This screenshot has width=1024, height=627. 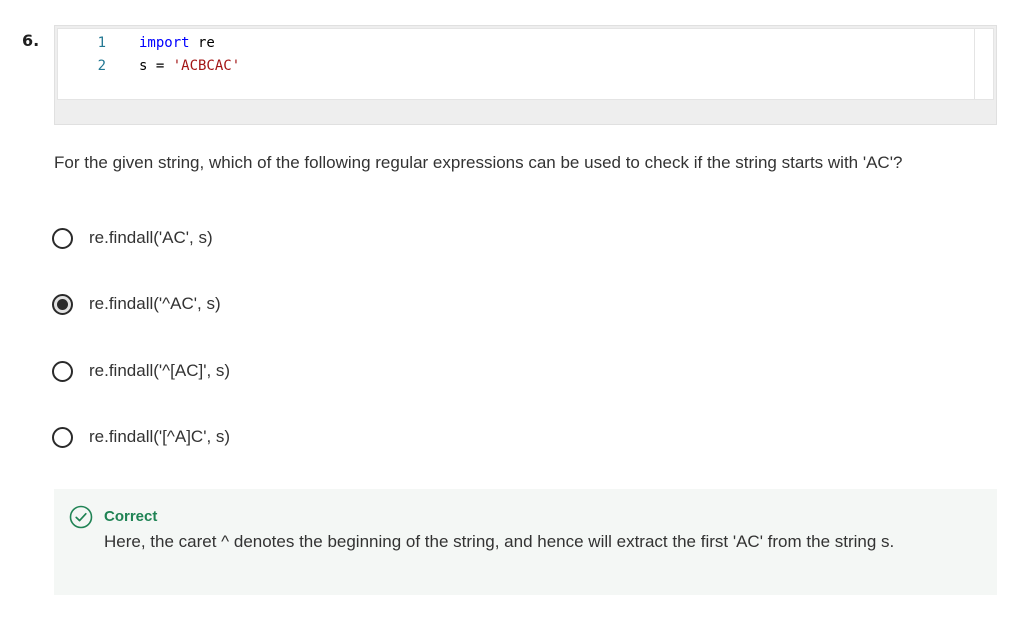 What do you see at coordinates (206, 66) in the screenshot?
I see `code-string: 'ACBCAC'` at bounding box center [206, 66].